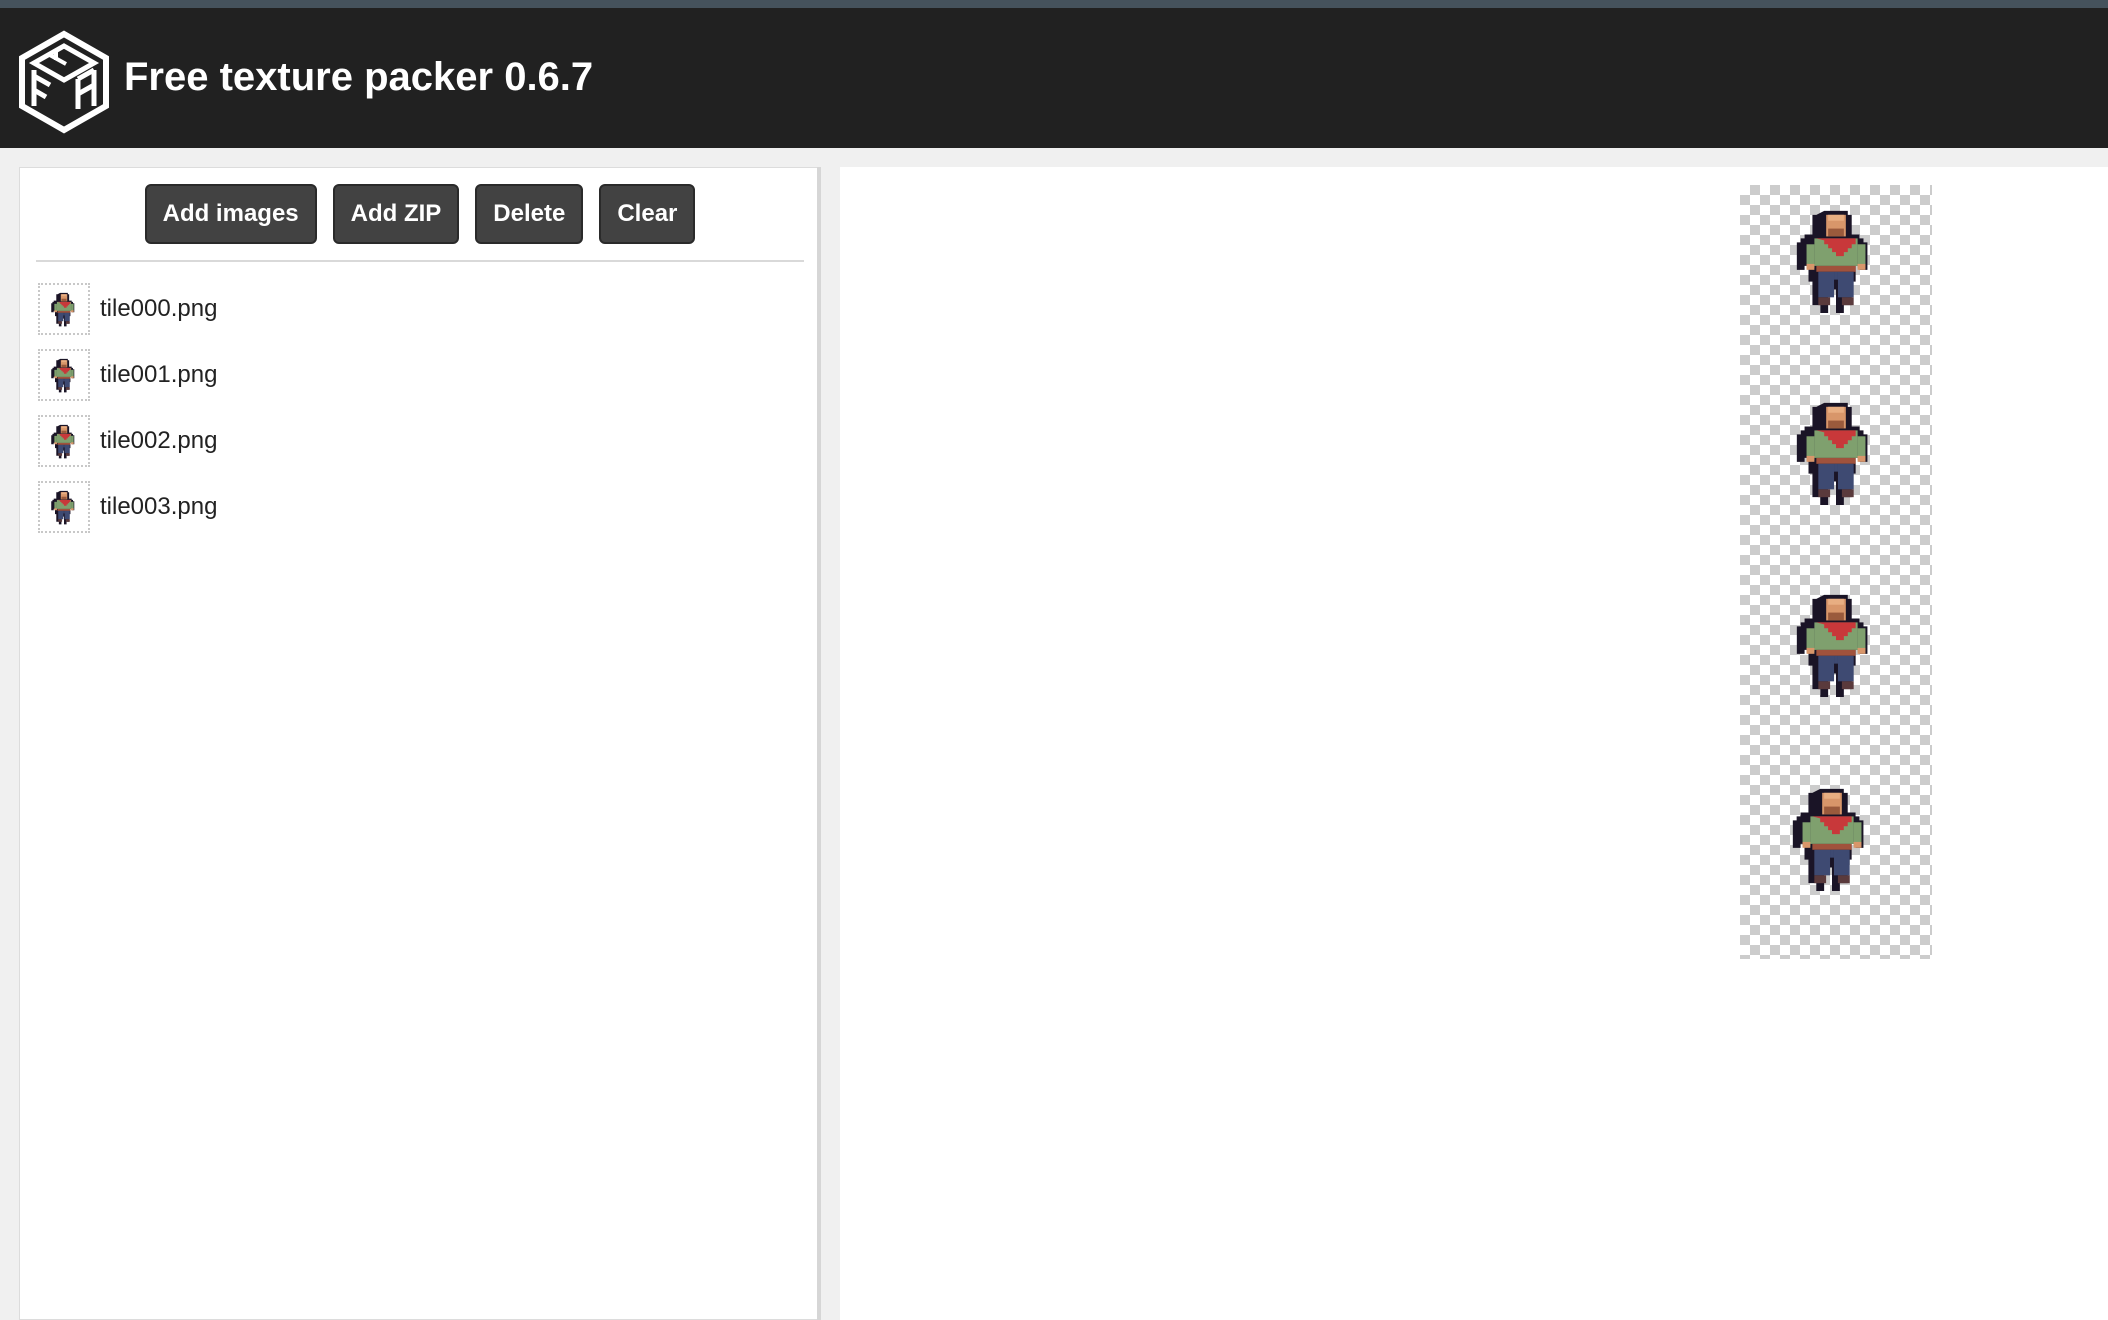 The height and width of the screenshot is (1320, 2108). Describe the element at coordinates (1836, 572) in the screenshot. I see `packed-sprite-sheet` at that location.